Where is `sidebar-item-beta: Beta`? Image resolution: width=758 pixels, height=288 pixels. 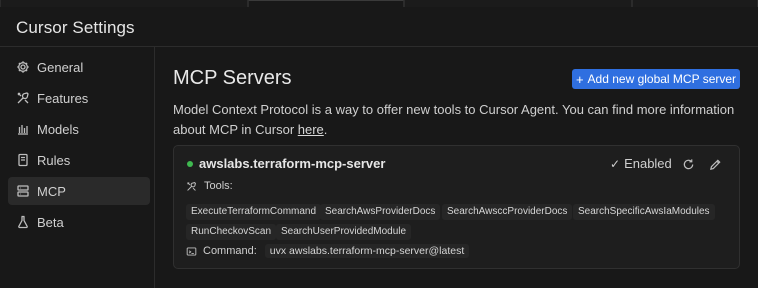 sidebar-item-beta: Beta is located at coordinates (79, 222).